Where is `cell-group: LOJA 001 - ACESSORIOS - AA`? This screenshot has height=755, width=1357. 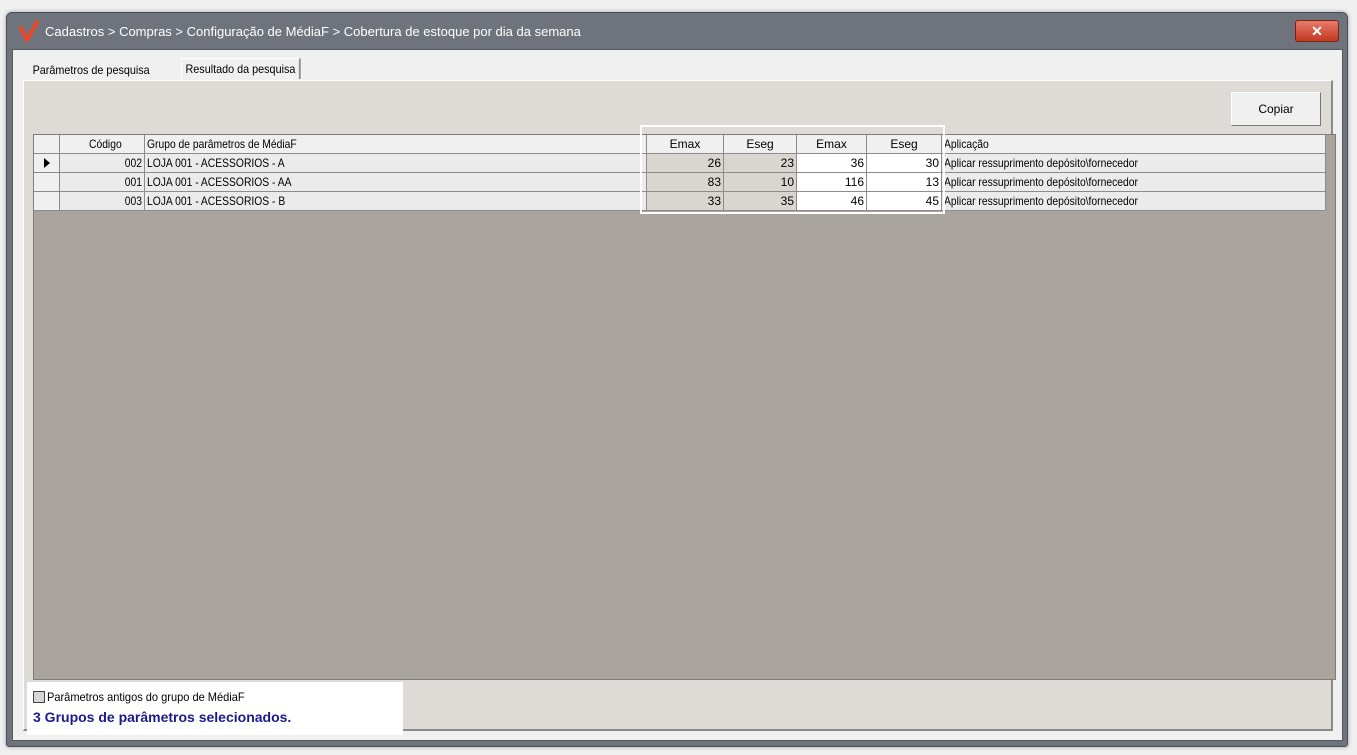 cell-group: LOJA 001 - ACESSORIOS - AA is located at coordinates (396, 182).